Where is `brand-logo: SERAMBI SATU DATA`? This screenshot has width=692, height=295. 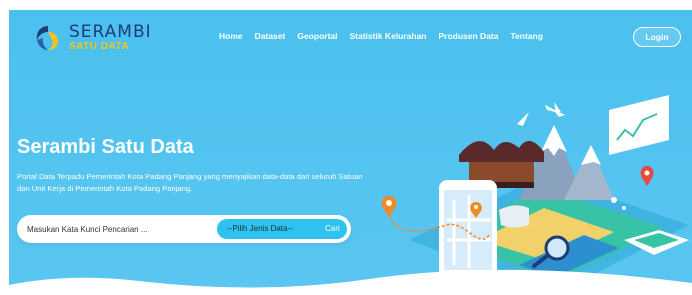 brand-logo: SERAMBI SATU DATA is located at coordinates (93, 38).